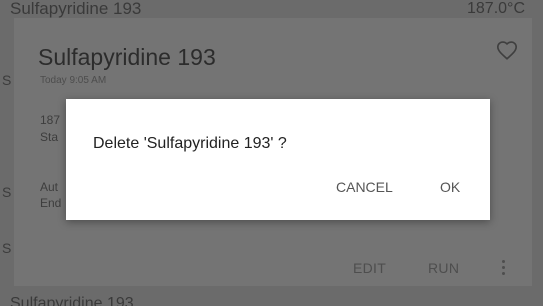  Describe the element at coordinates (49, 137) in the screenshot. I see `card-detail-line: Sta` at that location.